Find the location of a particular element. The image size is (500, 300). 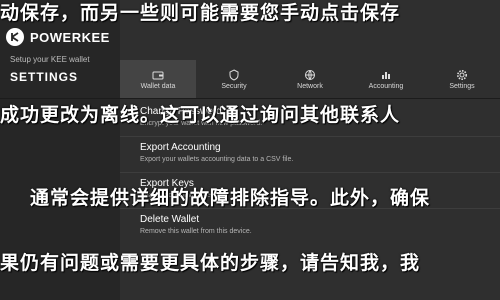

tab-network: Network is located at coordinates (310, 79).